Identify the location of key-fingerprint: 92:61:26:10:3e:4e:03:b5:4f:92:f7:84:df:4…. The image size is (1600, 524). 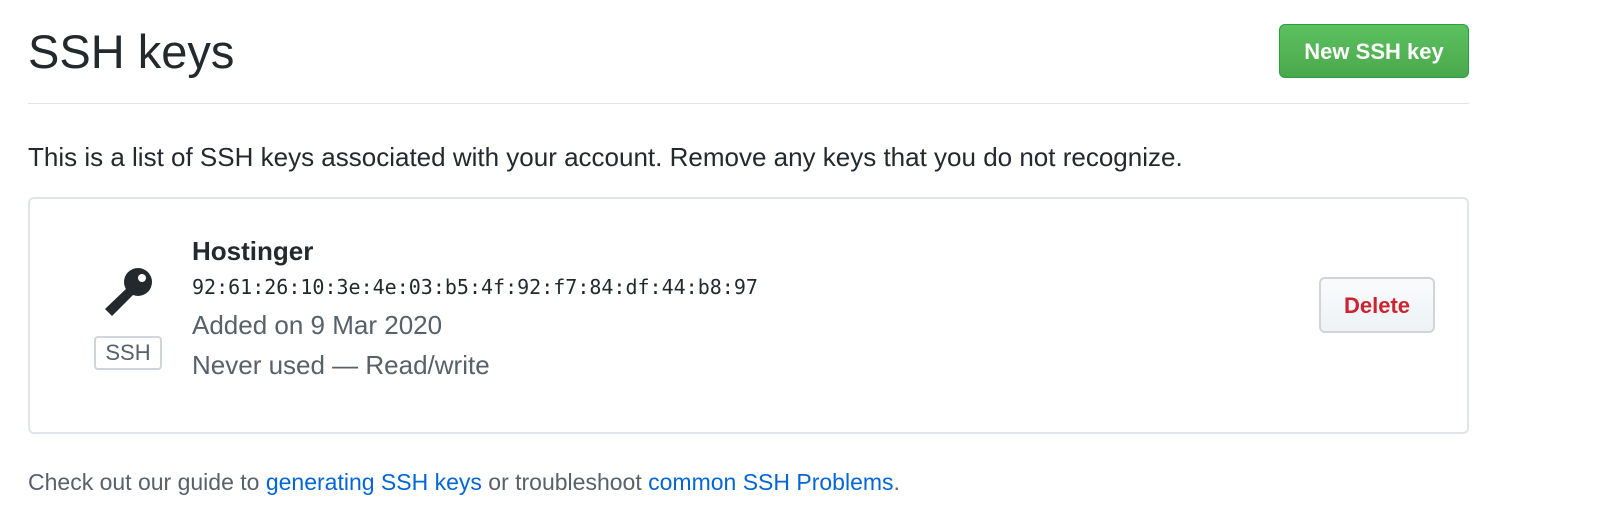
(475, 287).